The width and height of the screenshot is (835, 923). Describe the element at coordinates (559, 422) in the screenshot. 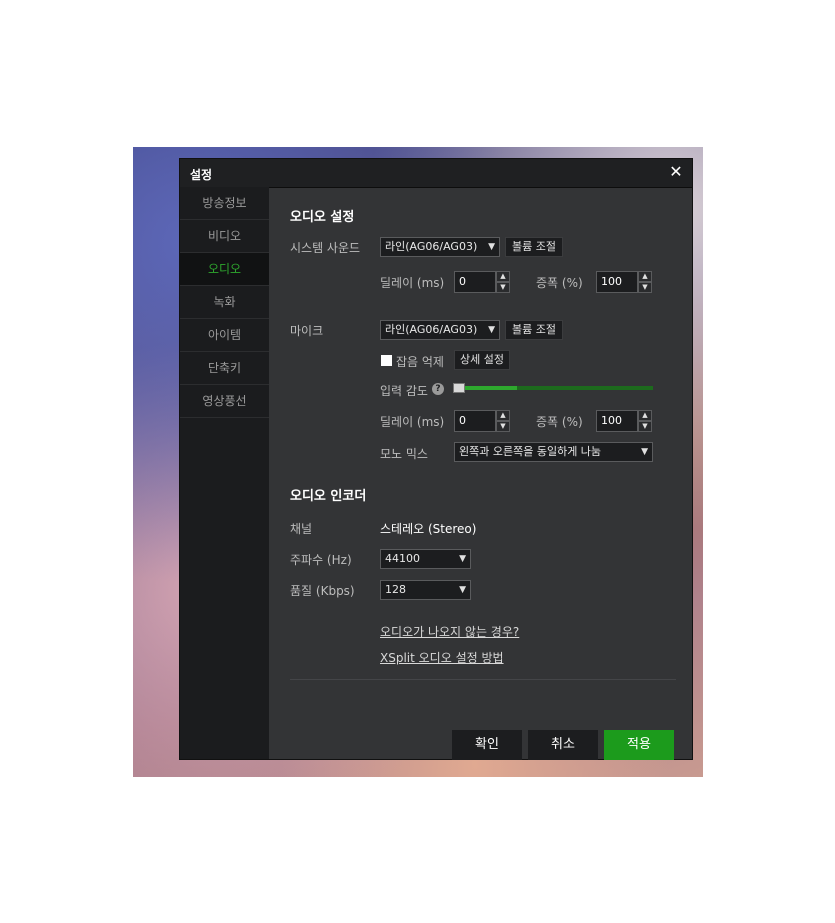

I see `mic-gain-label: 증폭 (%)` at that location.